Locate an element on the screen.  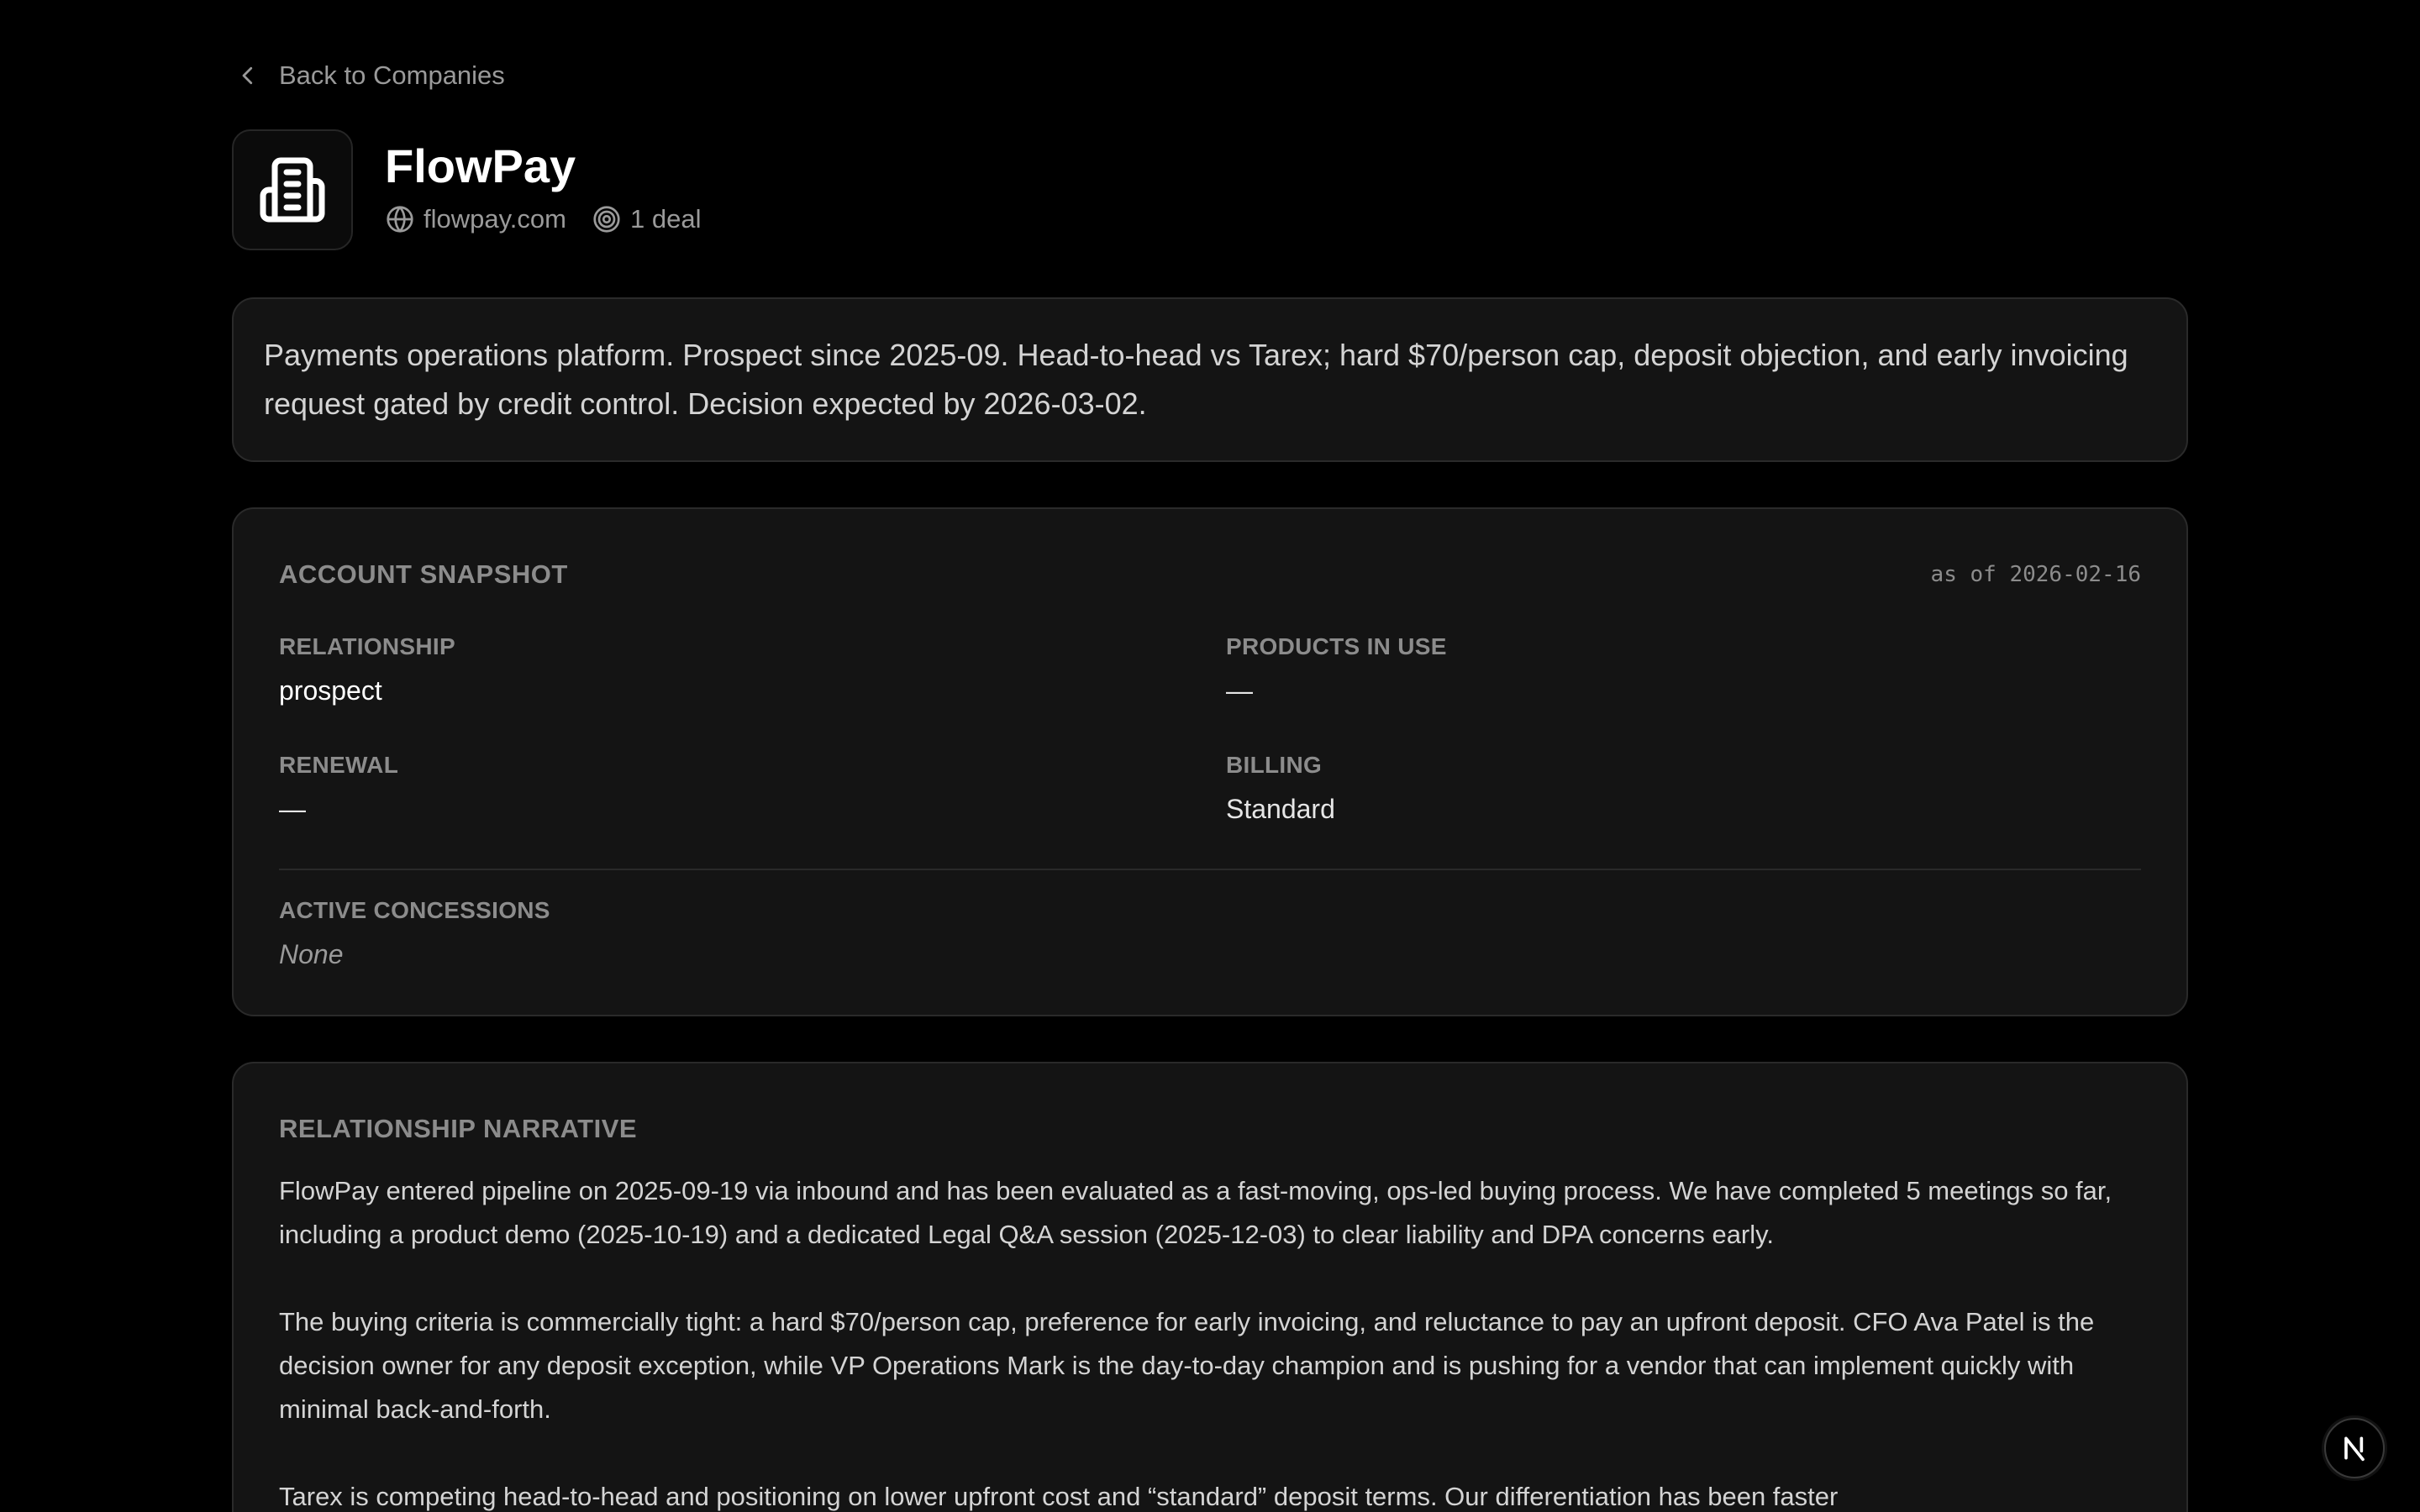
snapshot-header: ACCOUNT SNAPSHOT as of 2026-02-16 is located at coordinates (1210, 574).